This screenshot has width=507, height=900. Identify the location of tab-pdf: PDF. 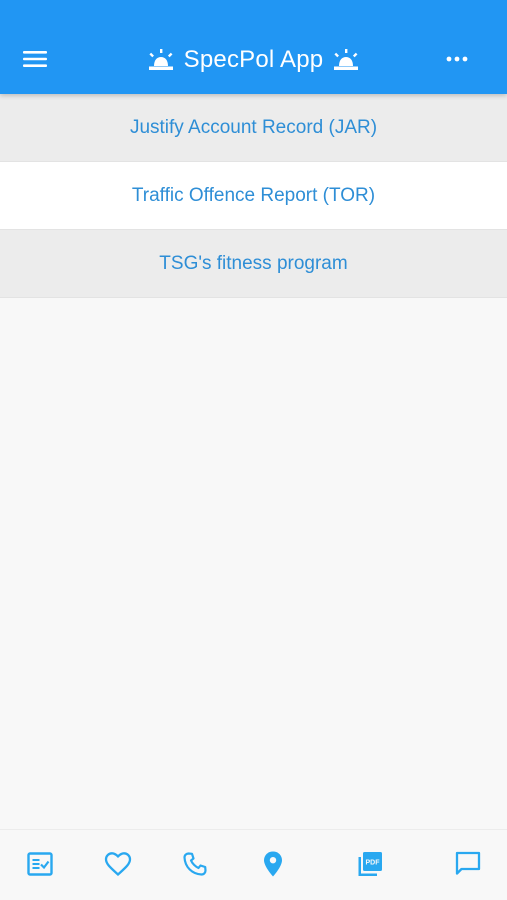
(370, 864).